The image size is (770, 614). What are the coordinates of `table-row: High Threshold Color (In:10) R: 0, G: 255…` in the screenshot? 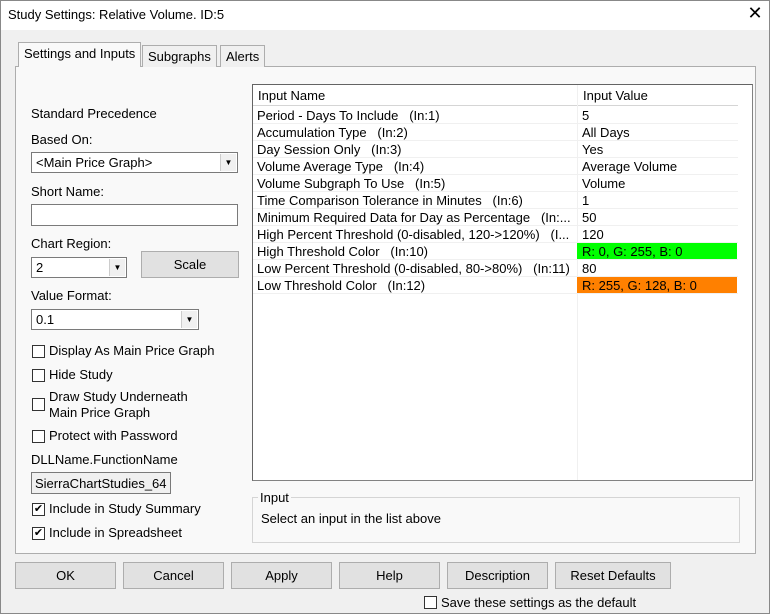 It's located at (495, 251).